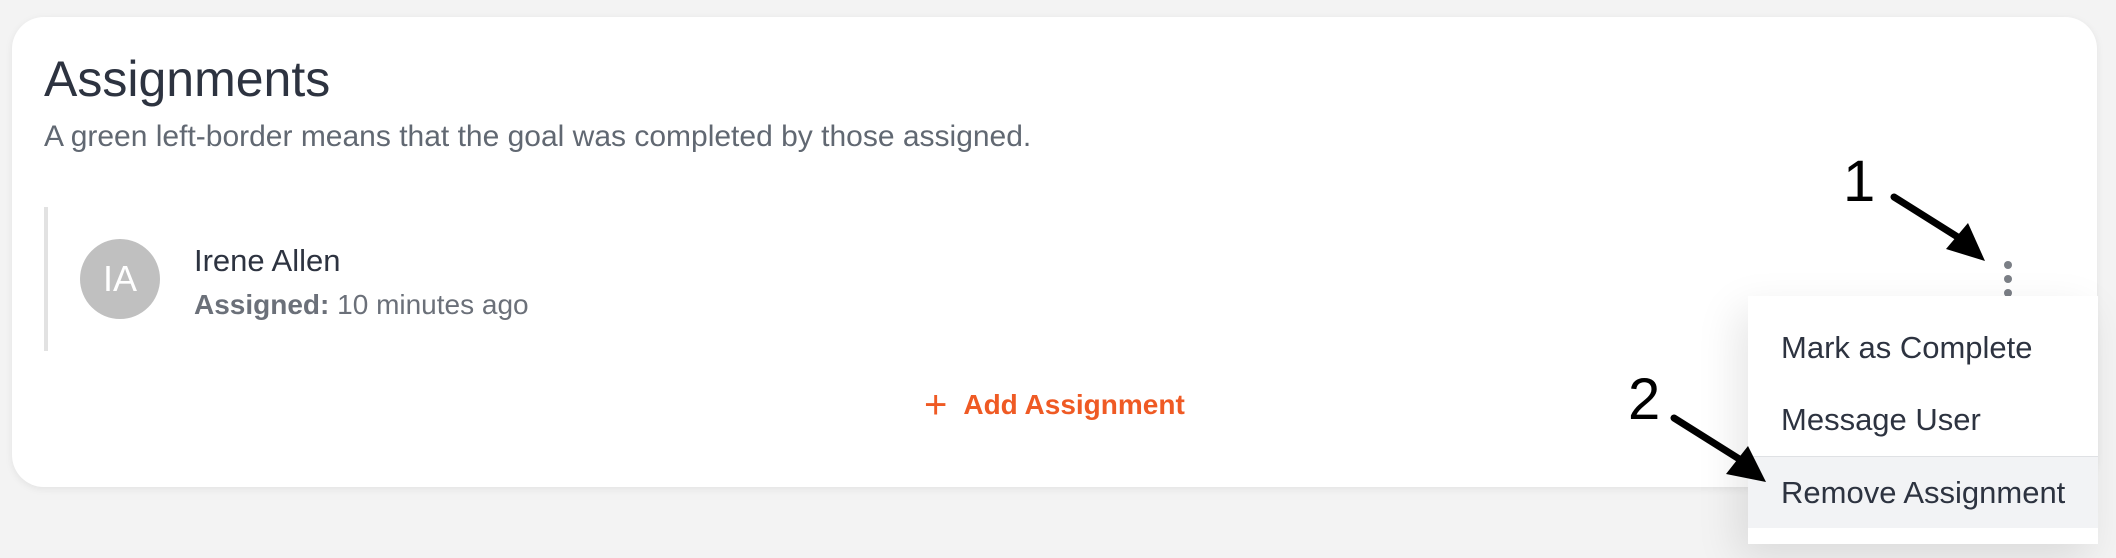 The image size is (2116, 558). Describe the element at coordinates (1859, 181) in the screenshot. I see `annotation-step-1: 1` at that location.